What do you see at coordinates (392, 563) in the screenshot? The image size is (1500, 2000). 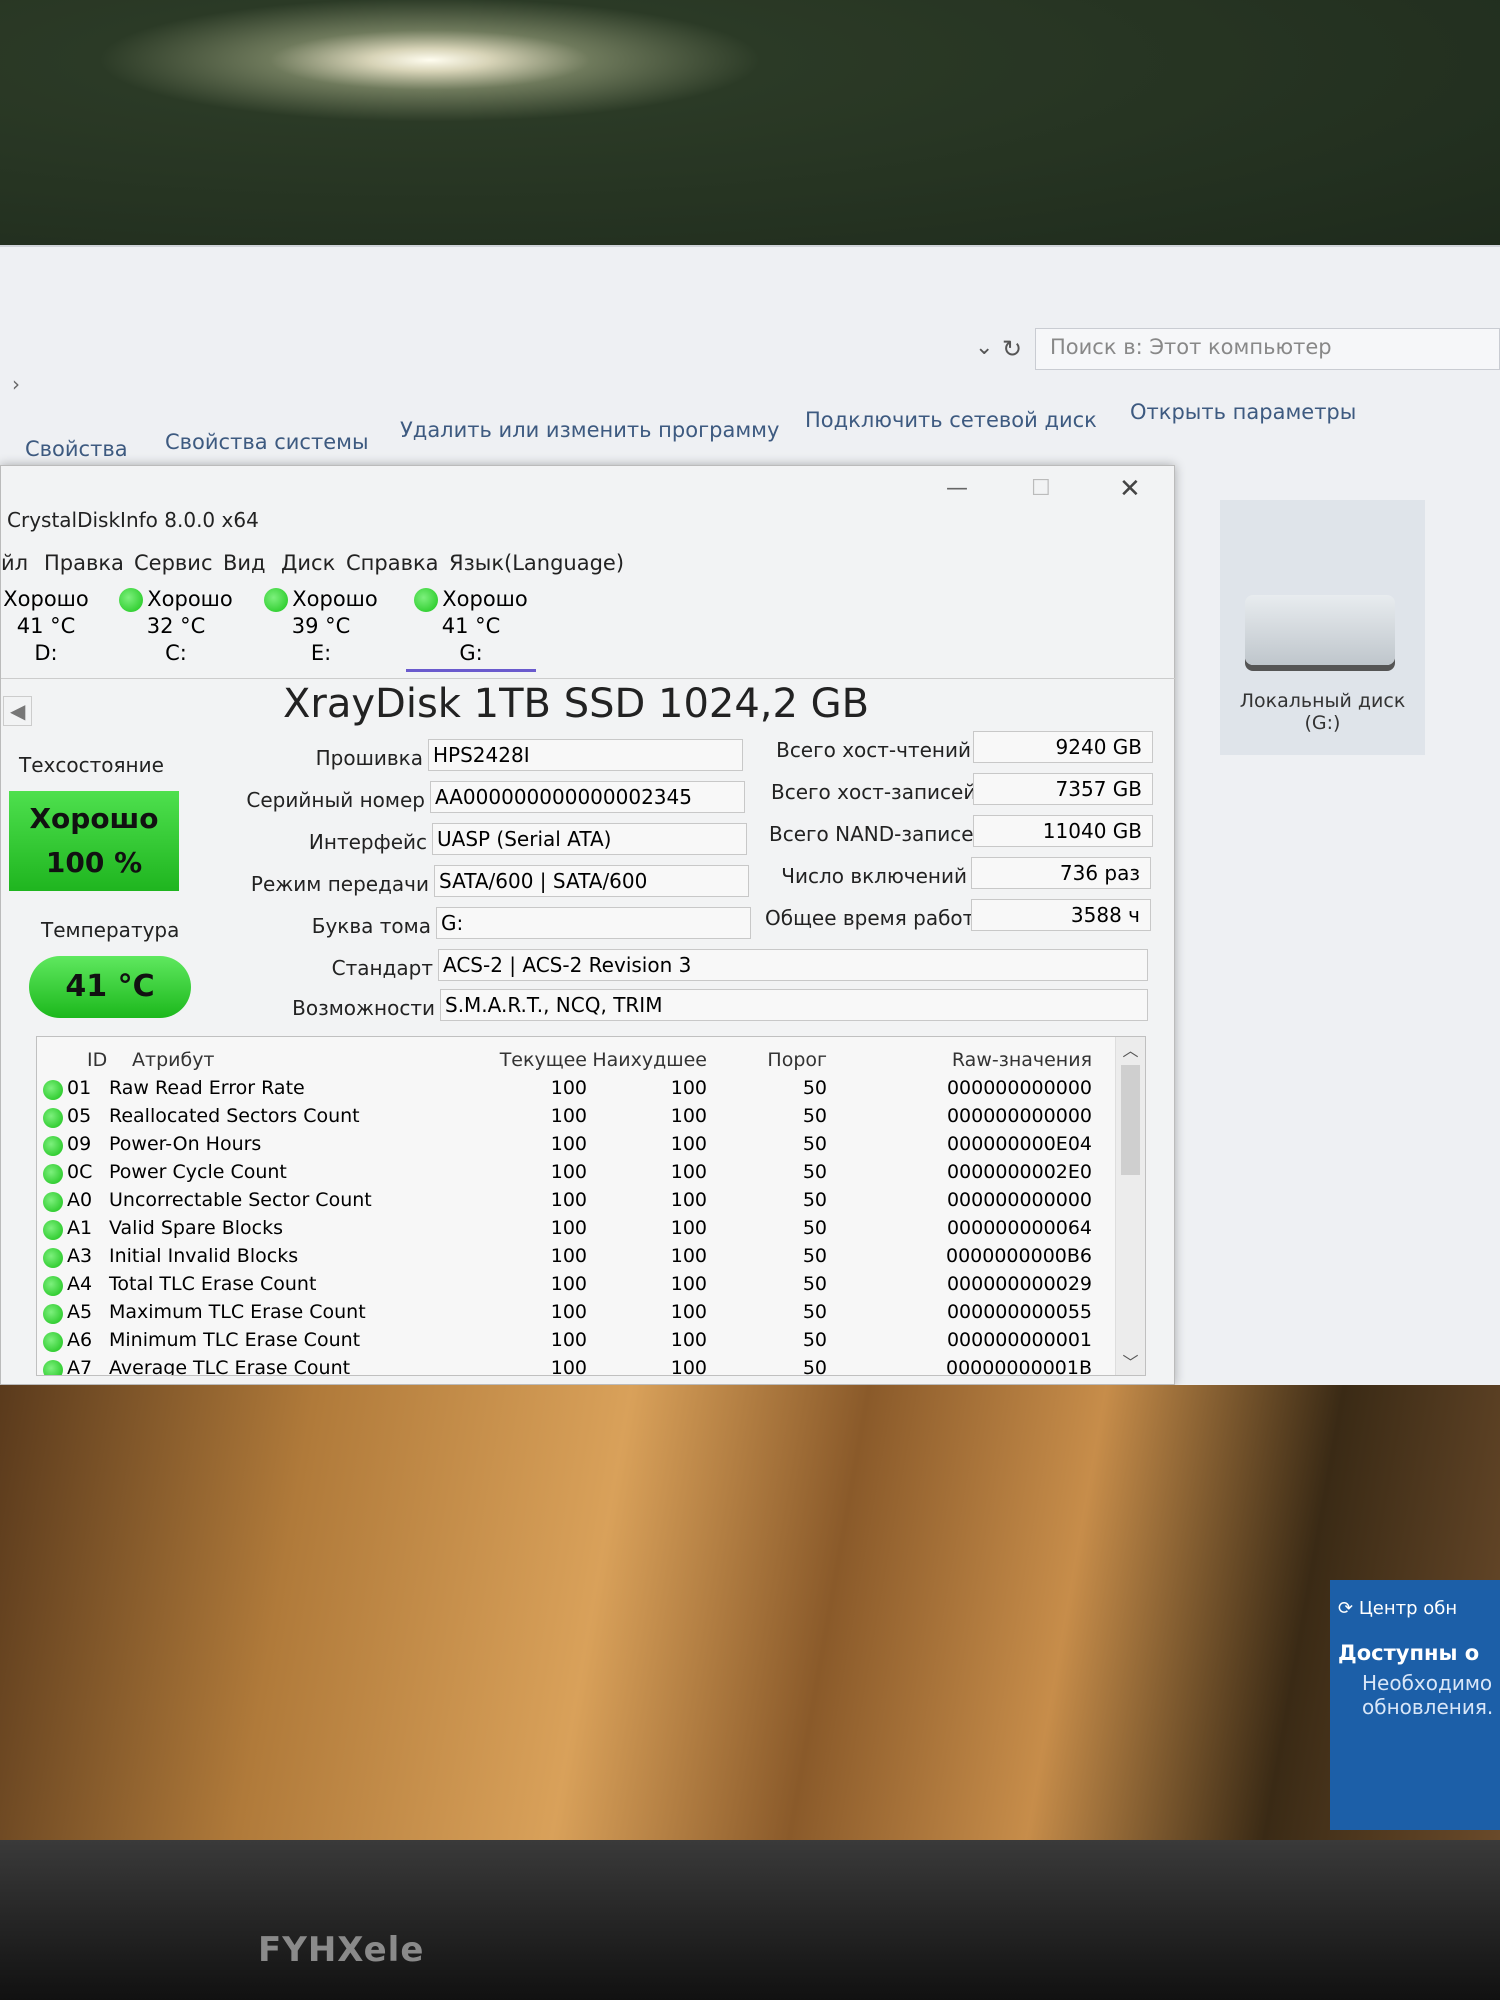 I see `menu-help: Справка` at bounding box center [392, 563].